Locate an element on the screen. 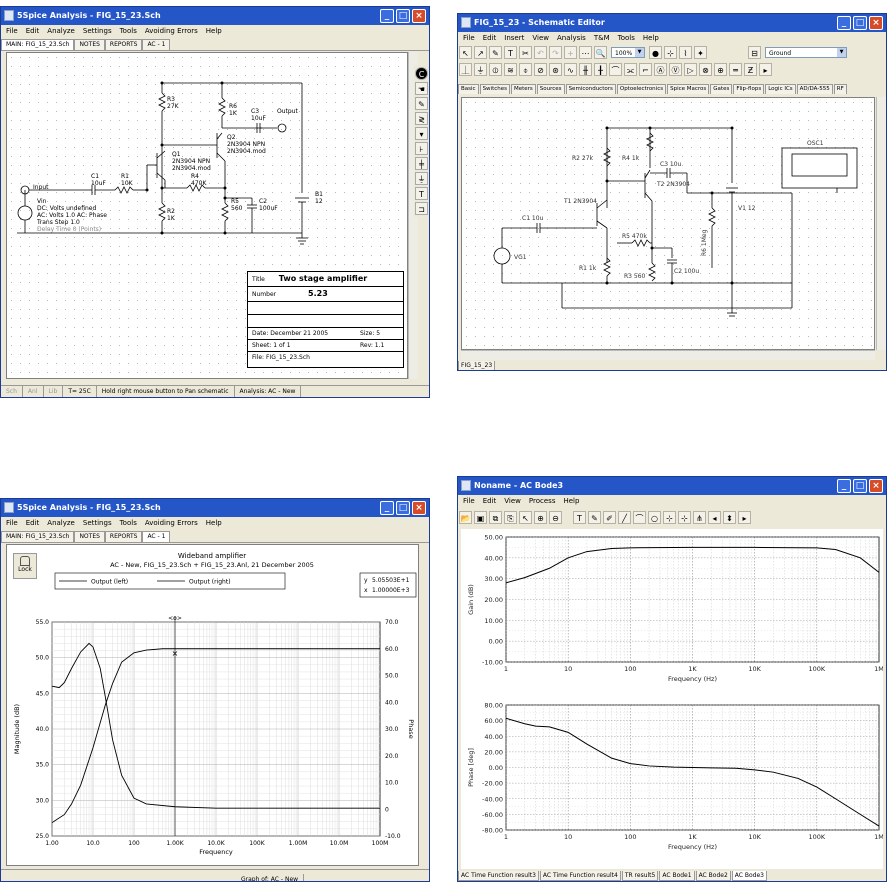 The width and height of the screenshot is (887, 882). text-tool-icon: T is located at coordinates (421, 193).